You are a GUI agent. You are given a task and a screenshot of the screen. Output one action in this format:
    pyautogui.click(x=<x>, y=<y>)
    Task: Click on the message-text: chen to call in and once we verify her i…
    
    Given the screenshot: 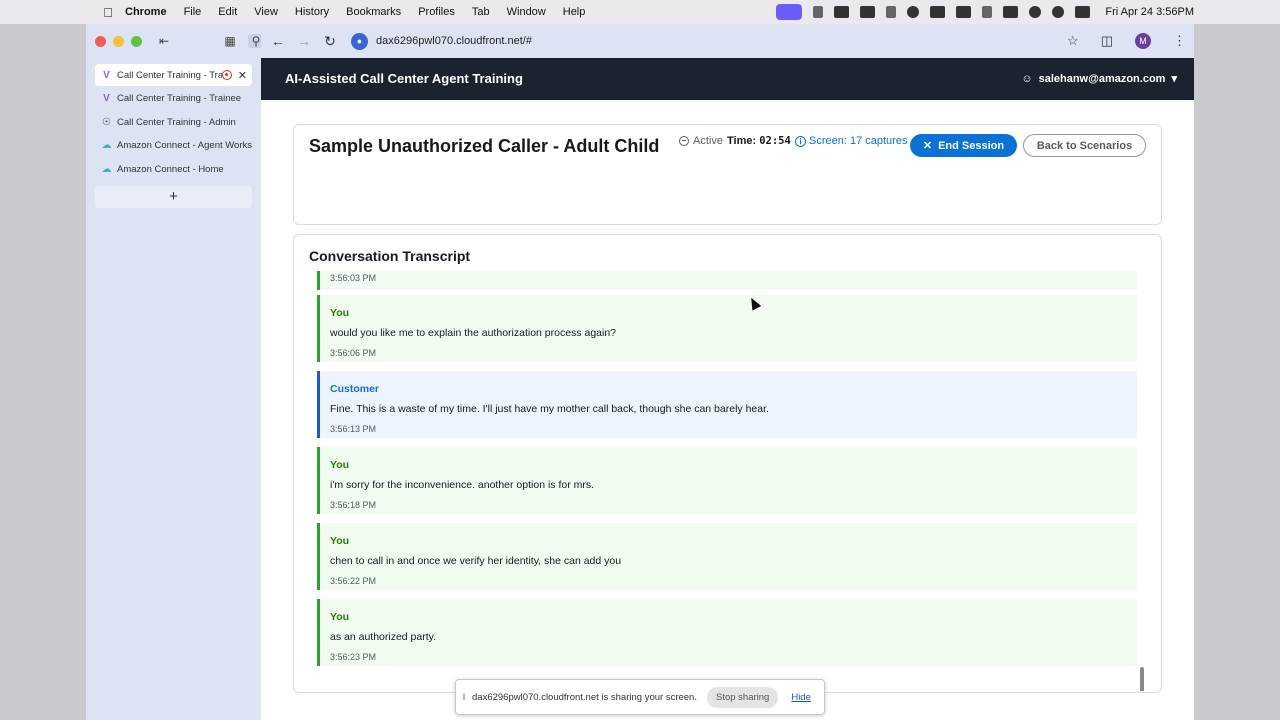 What is the action you would take?
    pyautogui.click(x=476, y=561)
    